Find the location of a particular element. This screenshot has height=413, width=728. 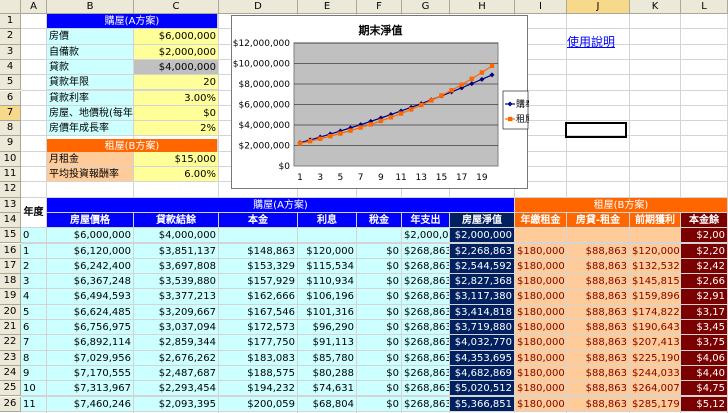

table-cell: $6,120,000 is located at coordinates (90, 251).